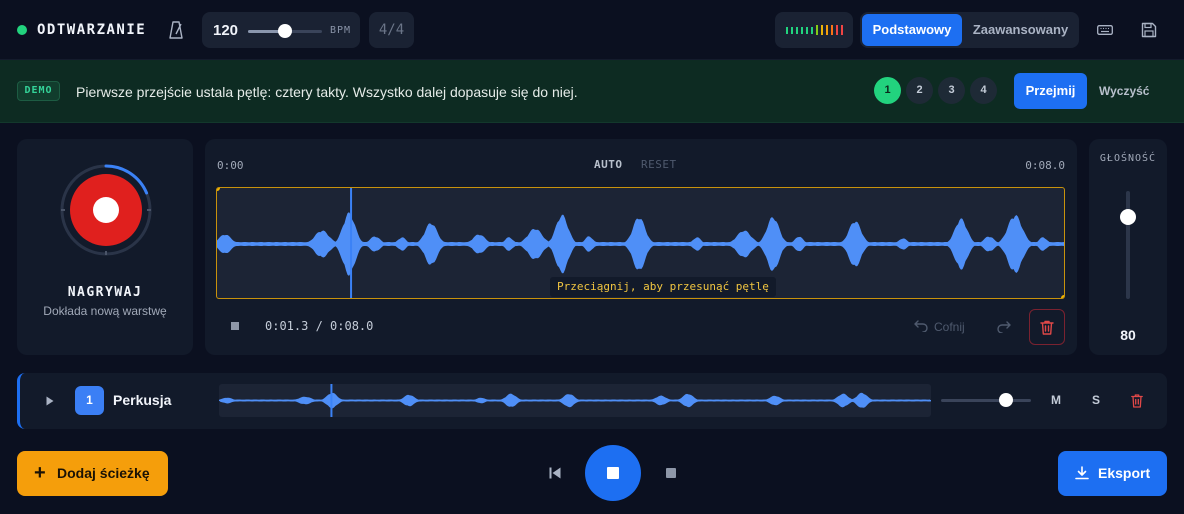 The width and height of the screenshot is (1184, 514). I want to click on volume-slider-knob, so click(1128, 216).